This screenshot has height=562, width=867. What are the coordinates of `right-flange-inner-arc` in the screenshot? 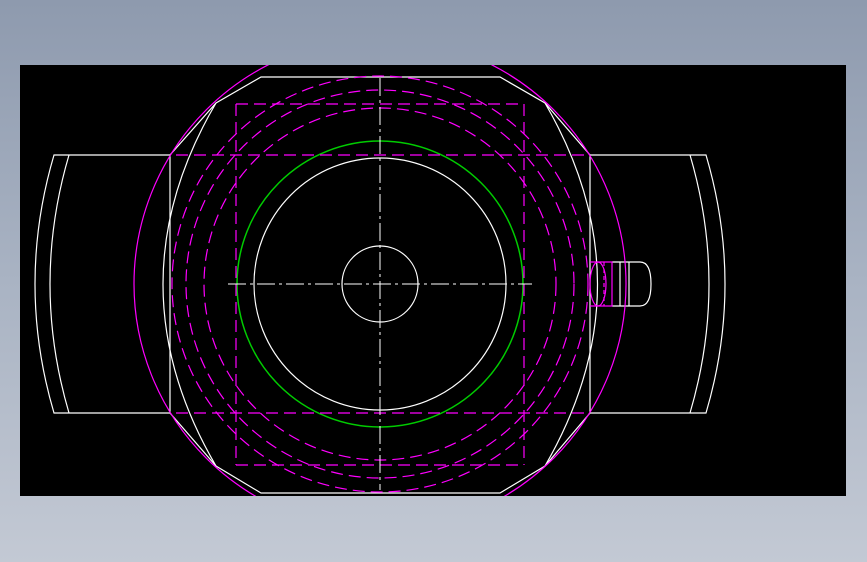 It's located at (699, 284).